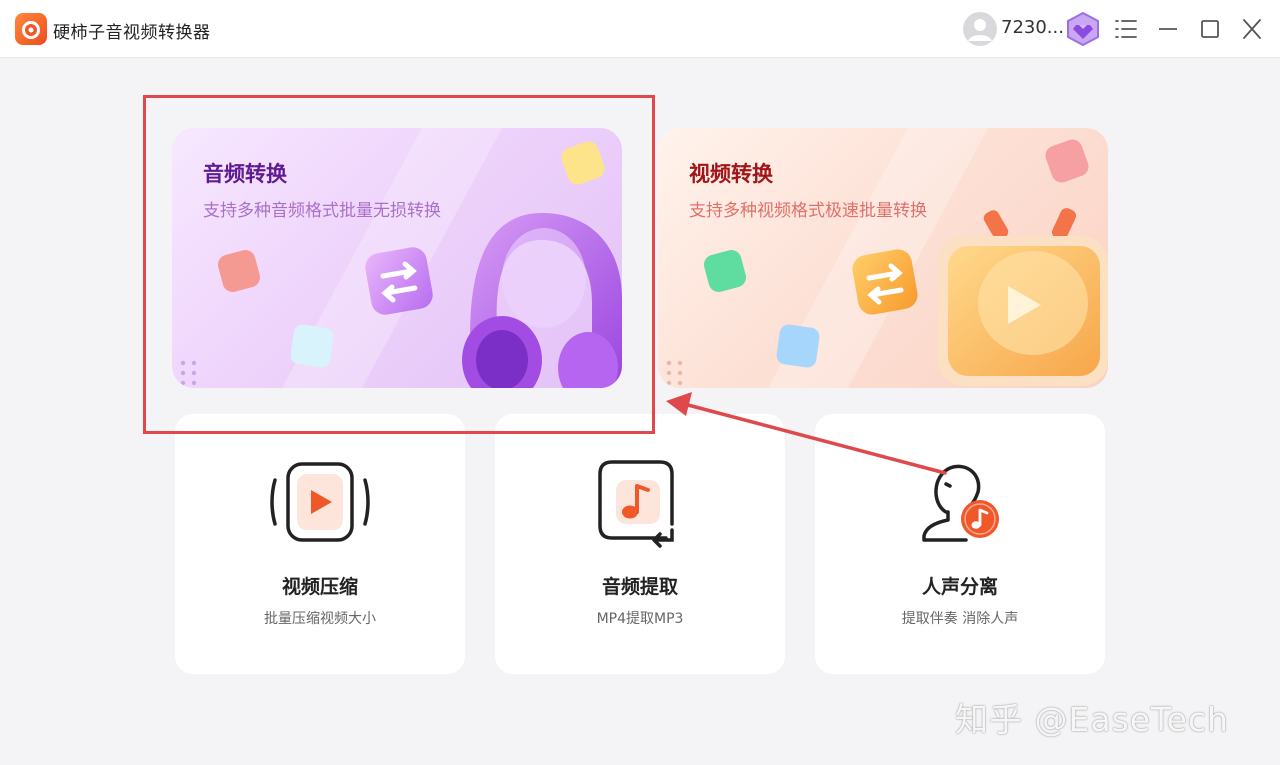 Image resolution: width=1280 pixels, height=765 pixels. Describe the element at coordinates (1092, 719) in the screenshot. I see `watermark: 知乎 @EaseTech` at that location.